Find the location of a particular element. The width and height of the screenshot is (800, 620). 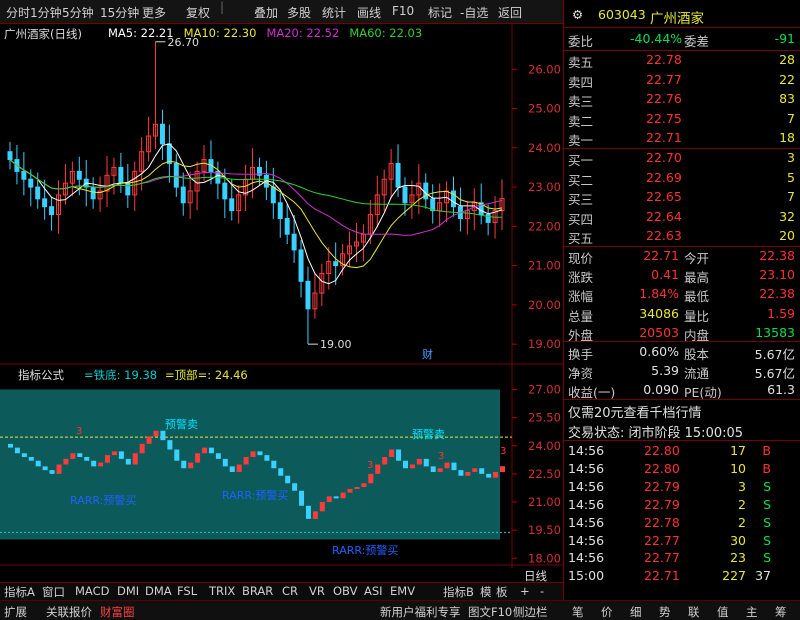

indicator-tab-11: ASI is located at coordinates (373, 591).